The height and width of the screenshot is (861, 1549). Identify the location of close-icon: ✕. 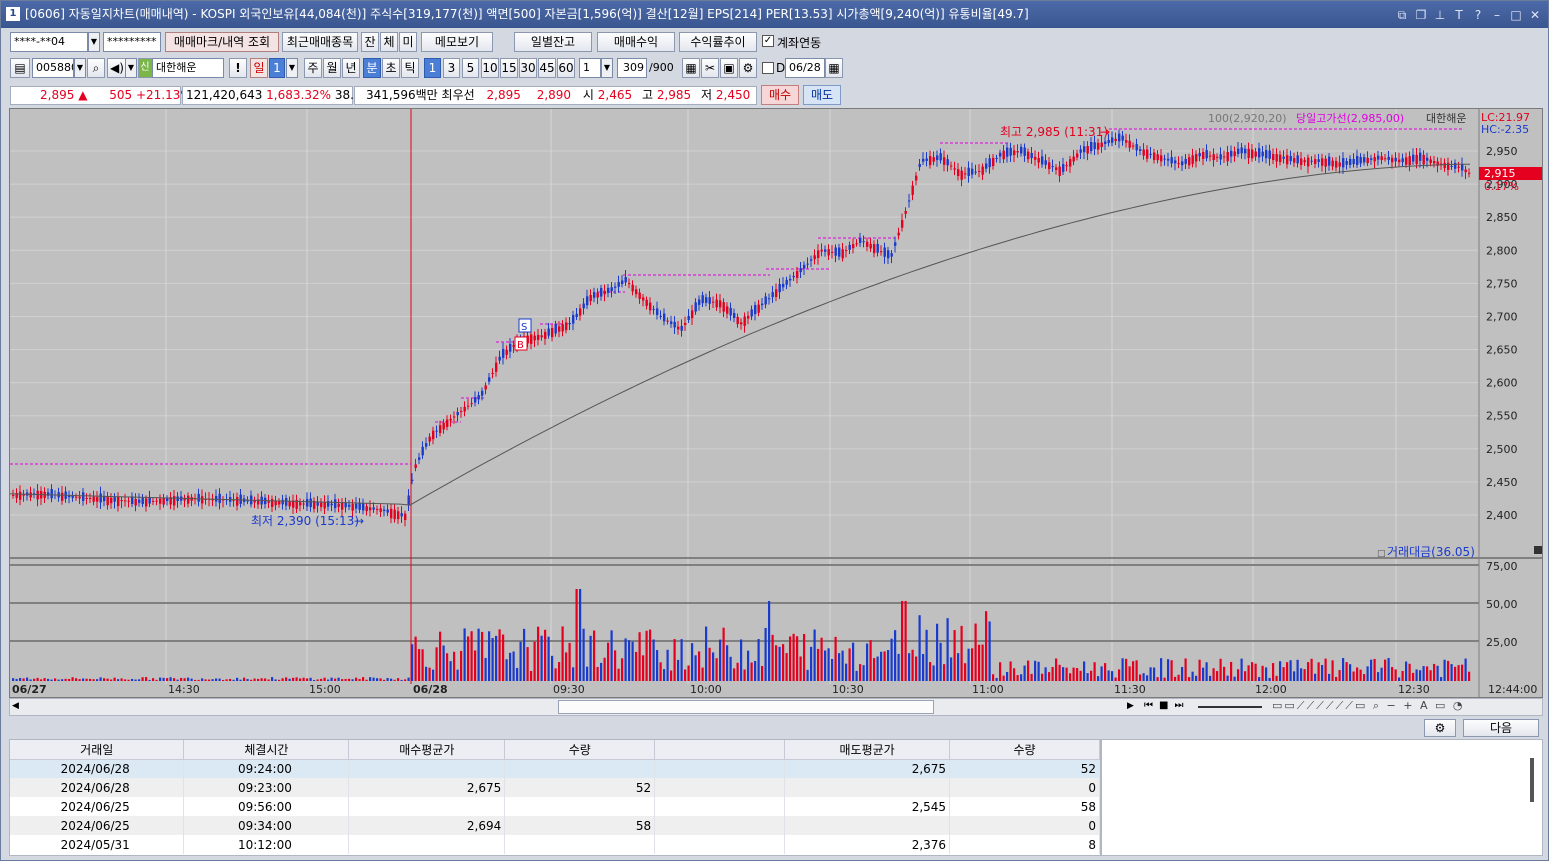
(1535, 15).